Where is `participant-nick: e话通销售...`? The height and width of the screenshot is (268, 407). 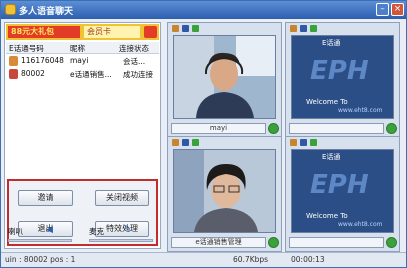
participant-nick: e话通销售... is located at coordinates (91, 74).